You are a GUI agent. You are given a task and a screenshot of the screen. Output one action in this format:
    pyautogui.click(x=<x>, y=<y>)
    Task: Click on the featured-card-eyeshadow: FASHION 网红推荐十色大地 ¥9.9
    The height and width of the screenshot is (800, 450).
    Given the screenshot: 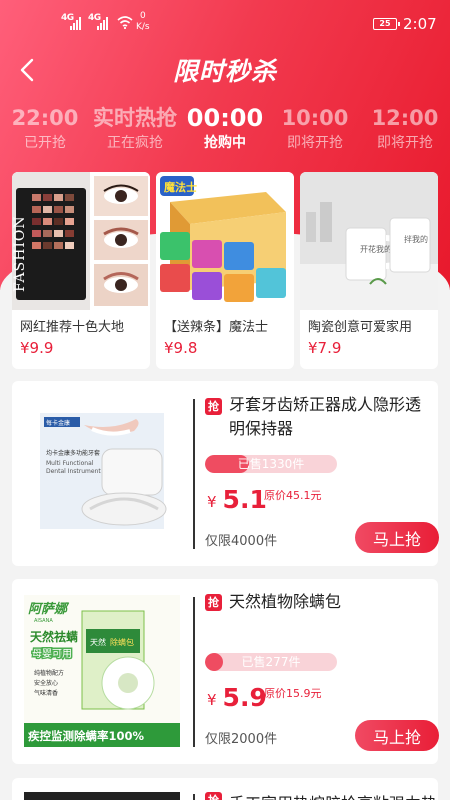 What is the action you would take?
    pyautogui.click(x=81, y=270)
    